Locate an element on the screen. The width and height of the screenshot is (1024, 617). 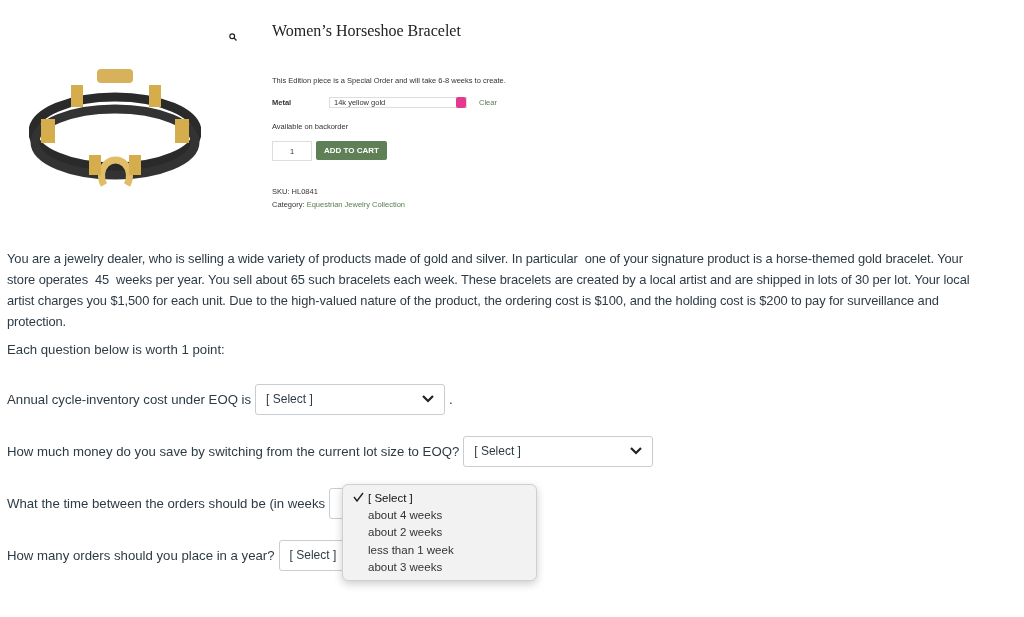
intro-paragraph: You are a jewelry dealer, who is selling a wide variety of products made of gold and silver. In particular one of your signature product is a horse-themed gold bracelet. Your store operates 45 weeks per year. You sell about 65 such bracelets each week. These bracelets are created by a local artist and are shipped in lots of 30 per lot. Your local artist charges you $1,500 for each unit. Due to the high-valued nature of the product, the ordering cost is $100, and the holding cost is $200 to pay for surveillance and protection. is located at coordinates (489, 290).